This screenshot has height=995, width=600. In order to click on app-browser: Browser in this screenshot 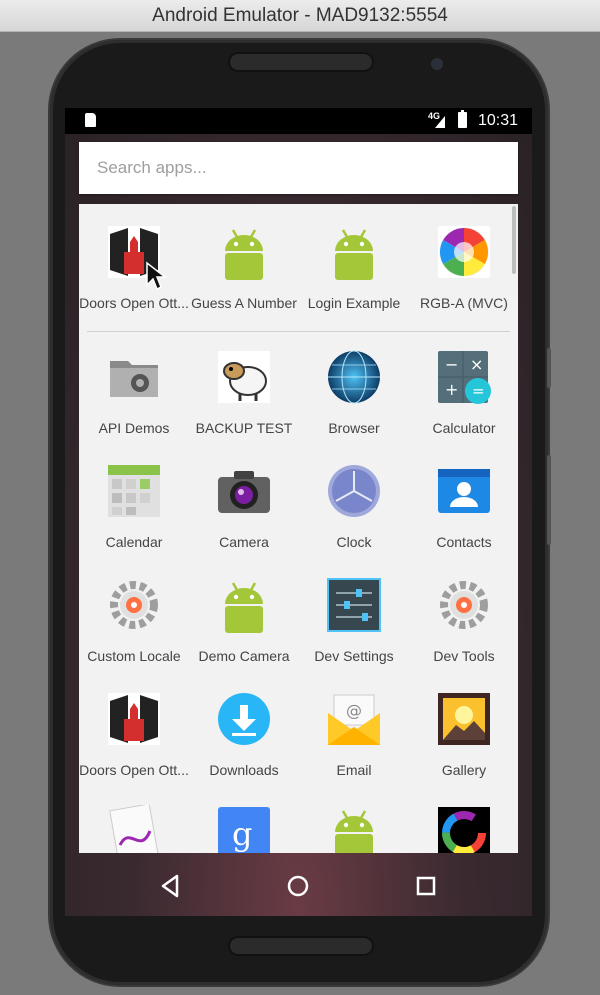, I will do `click(354, 384)`.